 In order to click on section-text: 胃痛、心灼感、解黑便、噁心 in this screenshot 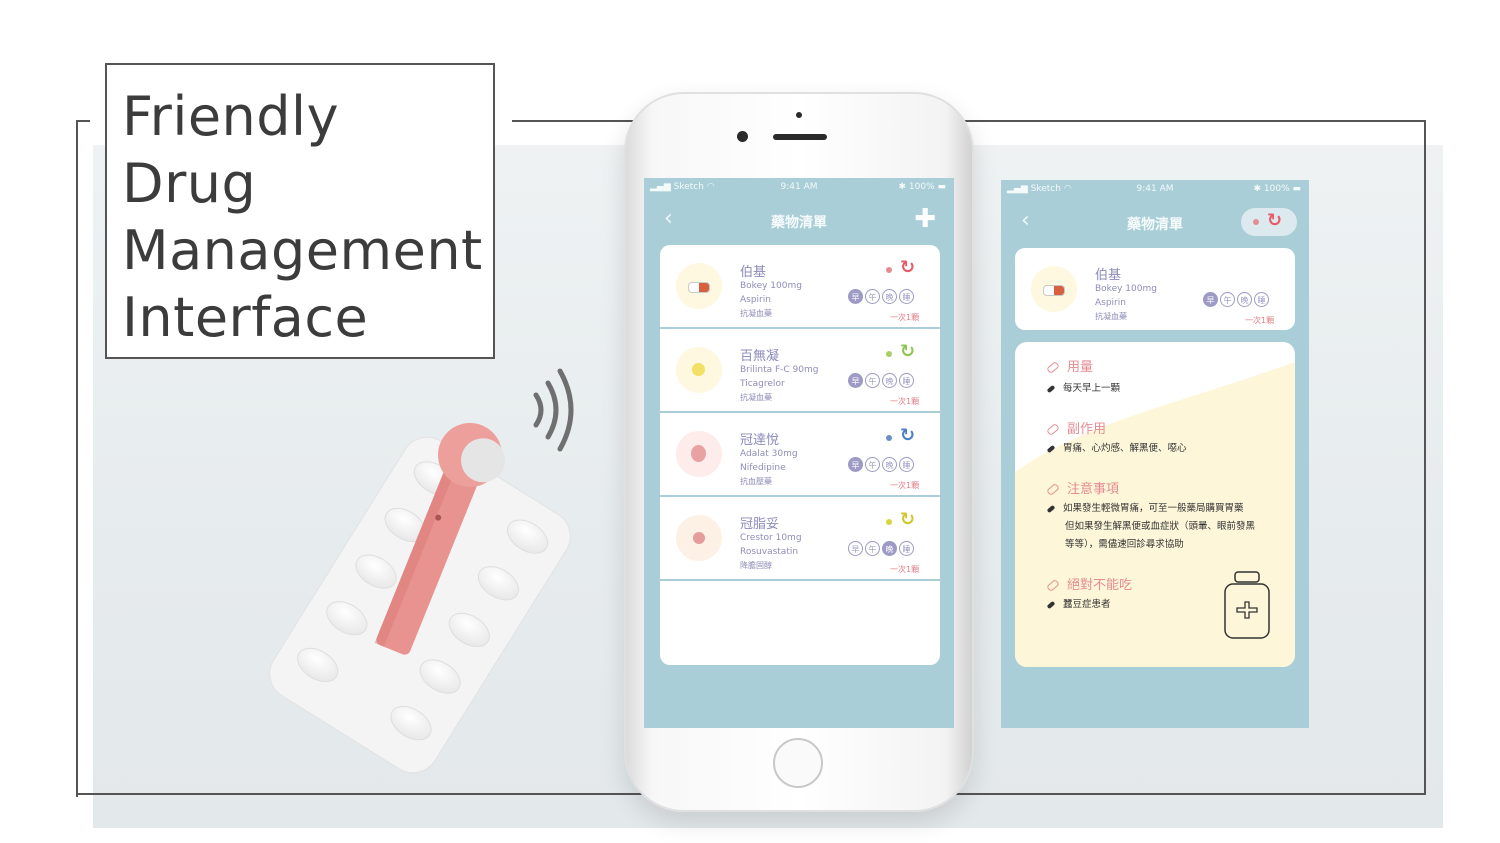, I will do `click(1116, 449)`.